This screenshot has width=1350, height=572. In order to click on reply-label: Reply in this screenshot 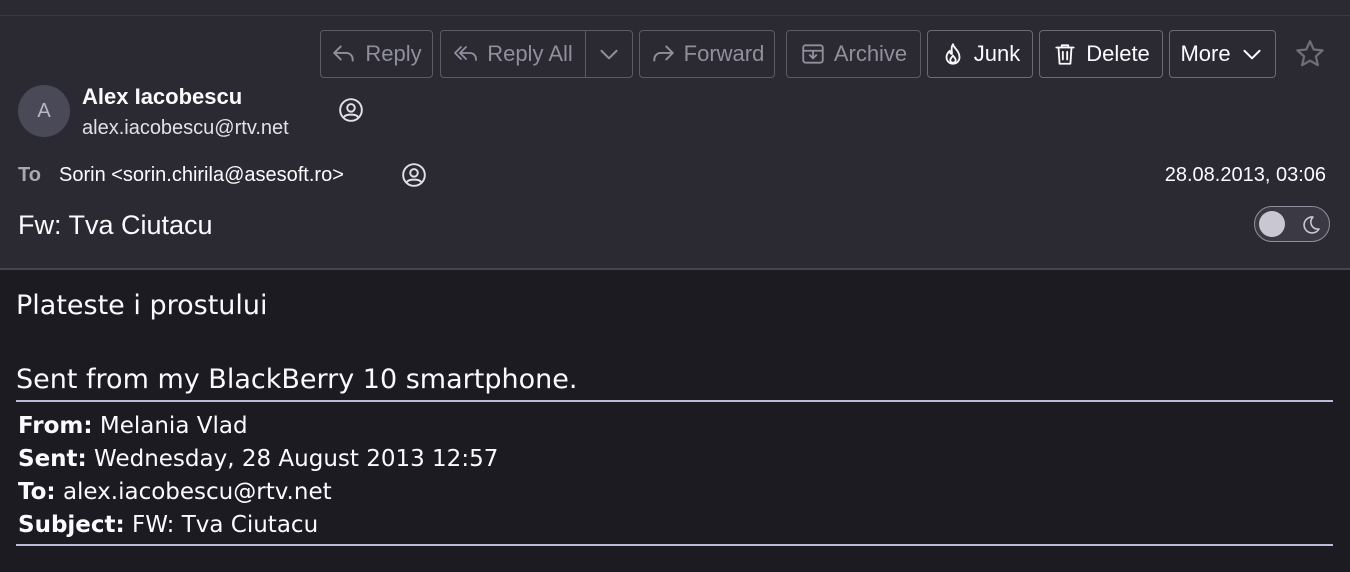, I will do `click(393, 53)`.